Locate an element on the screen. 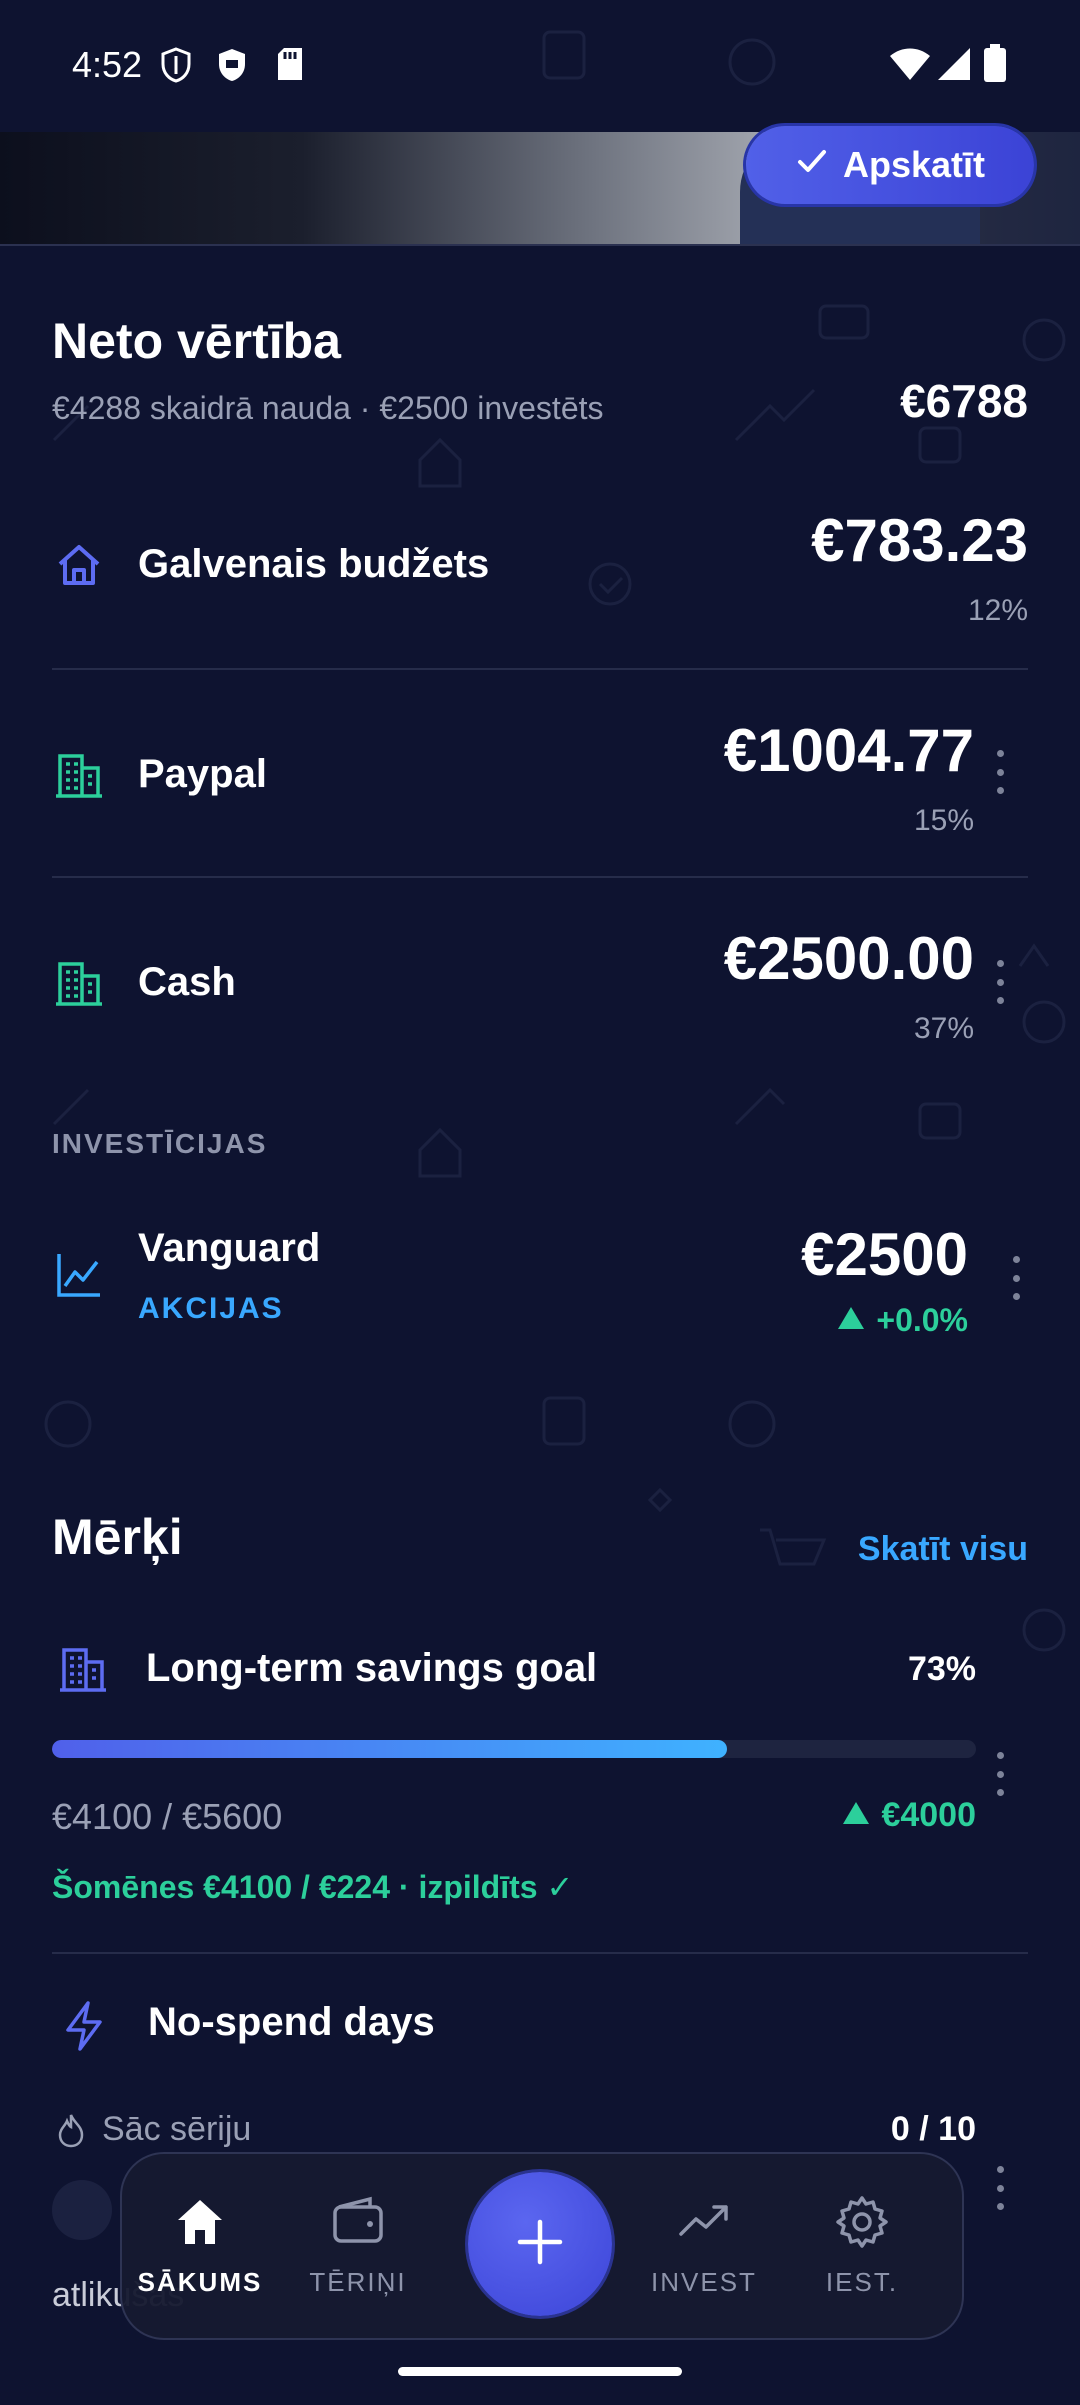  nav-label: IEST. is located at coordinates (862, 2282).